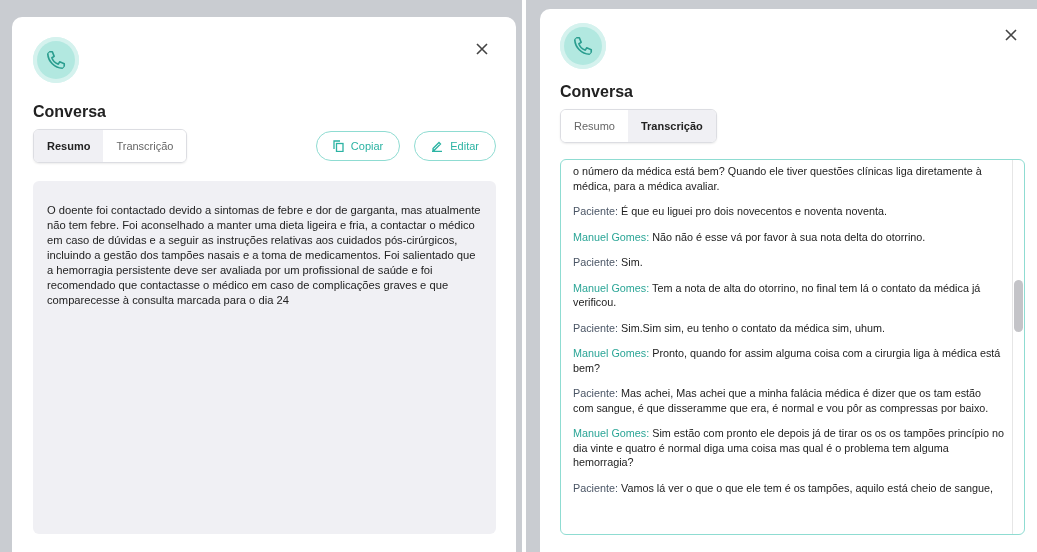  I want to click on transcript-message: Manuel Gomes: Tem a nota de alta do otorrino, no final tem lá o contato da médica já verificou., so click(777, 295).